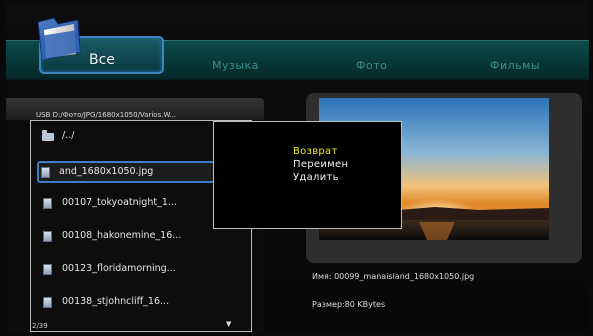 The width and height of the screenshot is (593, 336). I want to click on list-item-parent-folder: /../, so click(139, 136).